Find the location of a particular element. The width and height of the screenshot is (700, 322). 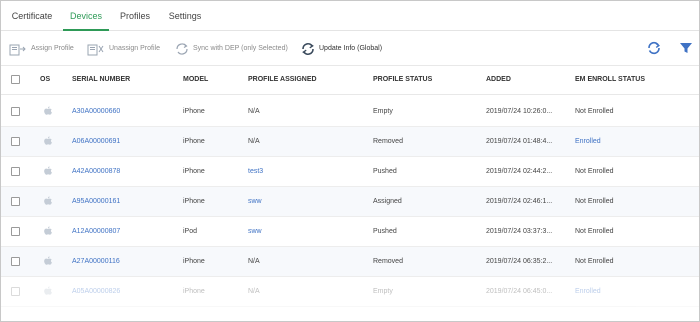

assign-profile-button: Assign Profile is located at coordinates (41, 48).